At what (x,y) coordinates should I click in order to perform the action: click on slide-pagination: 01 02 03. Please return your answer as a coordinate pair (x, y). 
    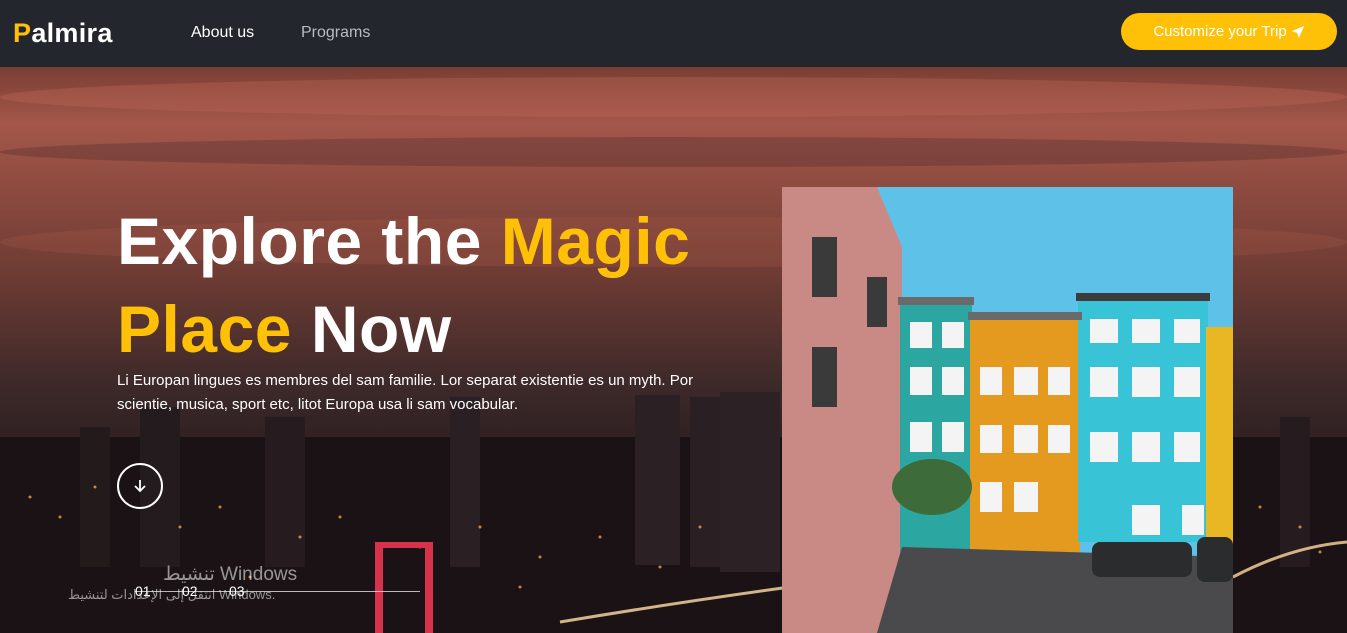
    Looking at the image, I should click on (205, 591).